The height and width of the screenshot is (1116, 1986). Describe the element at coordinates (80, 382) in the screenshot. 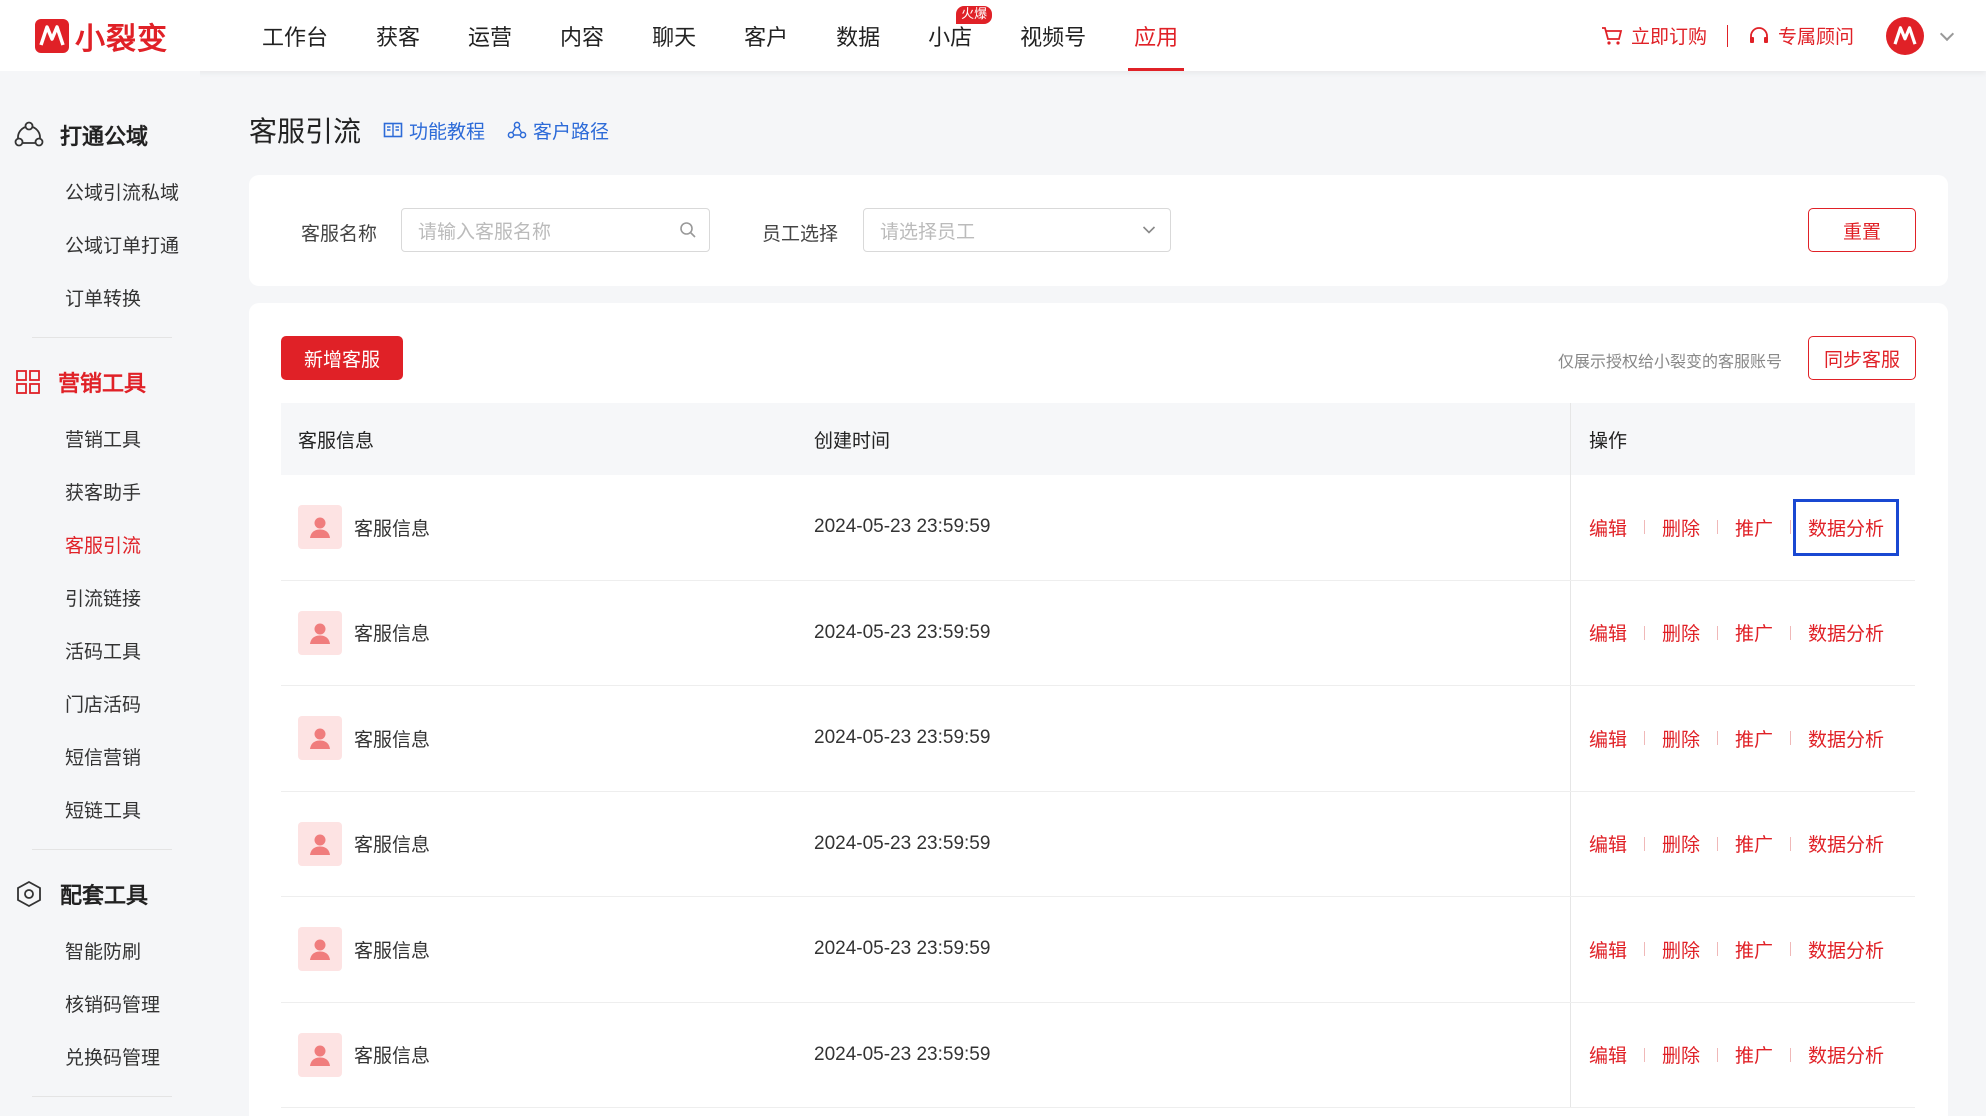

I see `sidebar-group-marketing: 营销工具` at that location.